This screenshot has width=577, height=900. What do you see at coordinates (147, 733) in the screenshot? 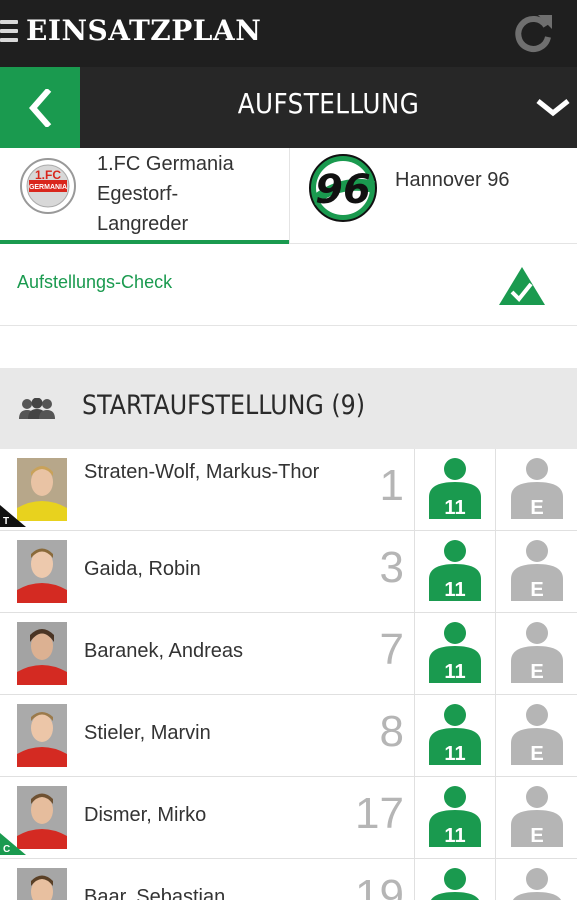
I see `player-name: Stieler, Marvin` at bounding box center [147, 733].